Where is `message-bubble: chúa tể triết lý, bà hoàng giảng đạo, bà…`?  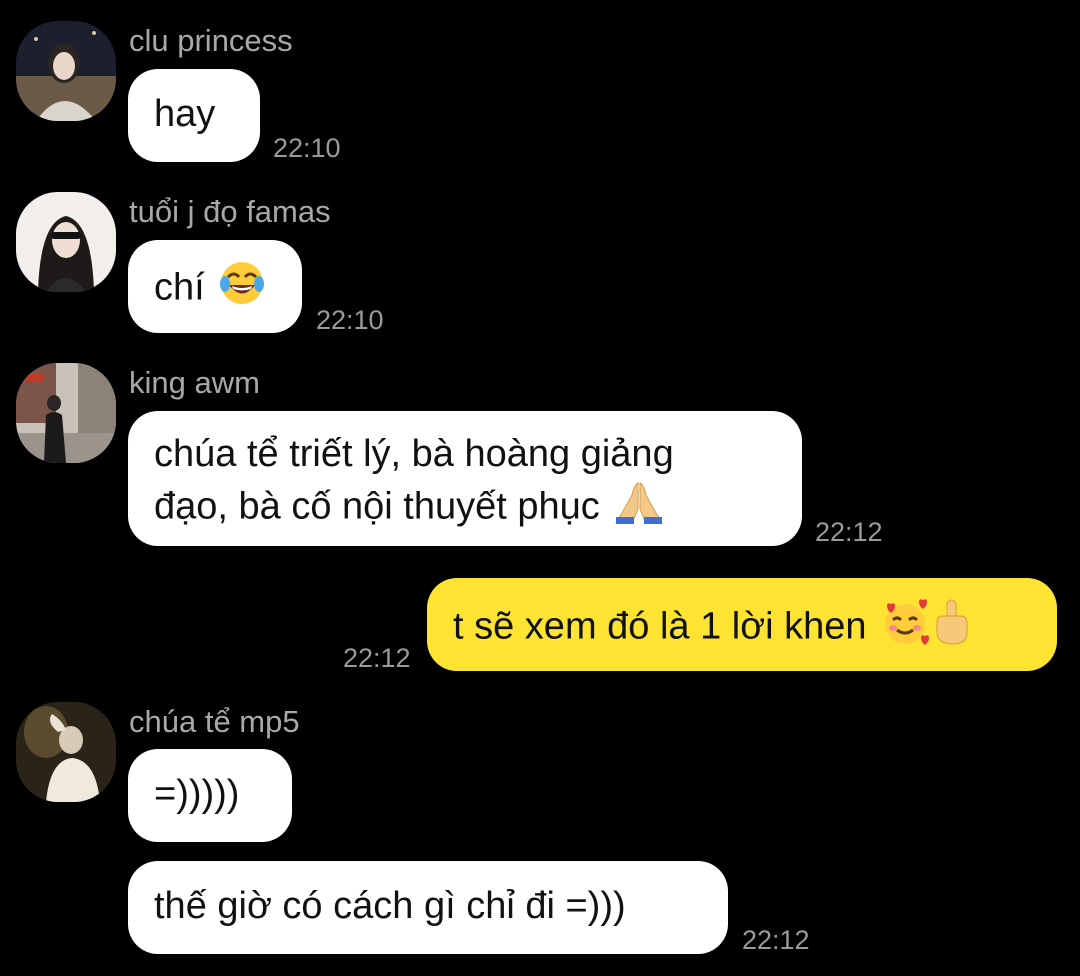 message-bubble: chúa tể triết lý, bà hoàng giảng đạo, bà… is located at coordinates (465, 478).